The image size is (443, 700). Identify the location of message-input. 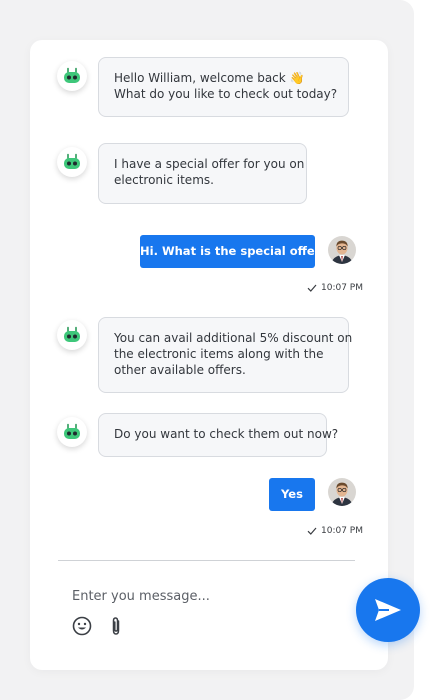
(207, 596).